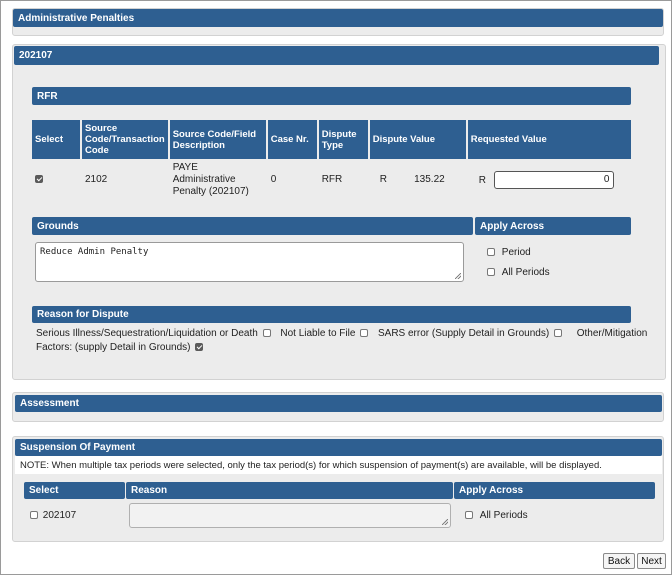 This screenshot has height=575, width=672. What do you see at coordinates (343, 139) in the screenshot?
I see `col-dispute-type: Dispute Type` at bounding box center [343, 139].